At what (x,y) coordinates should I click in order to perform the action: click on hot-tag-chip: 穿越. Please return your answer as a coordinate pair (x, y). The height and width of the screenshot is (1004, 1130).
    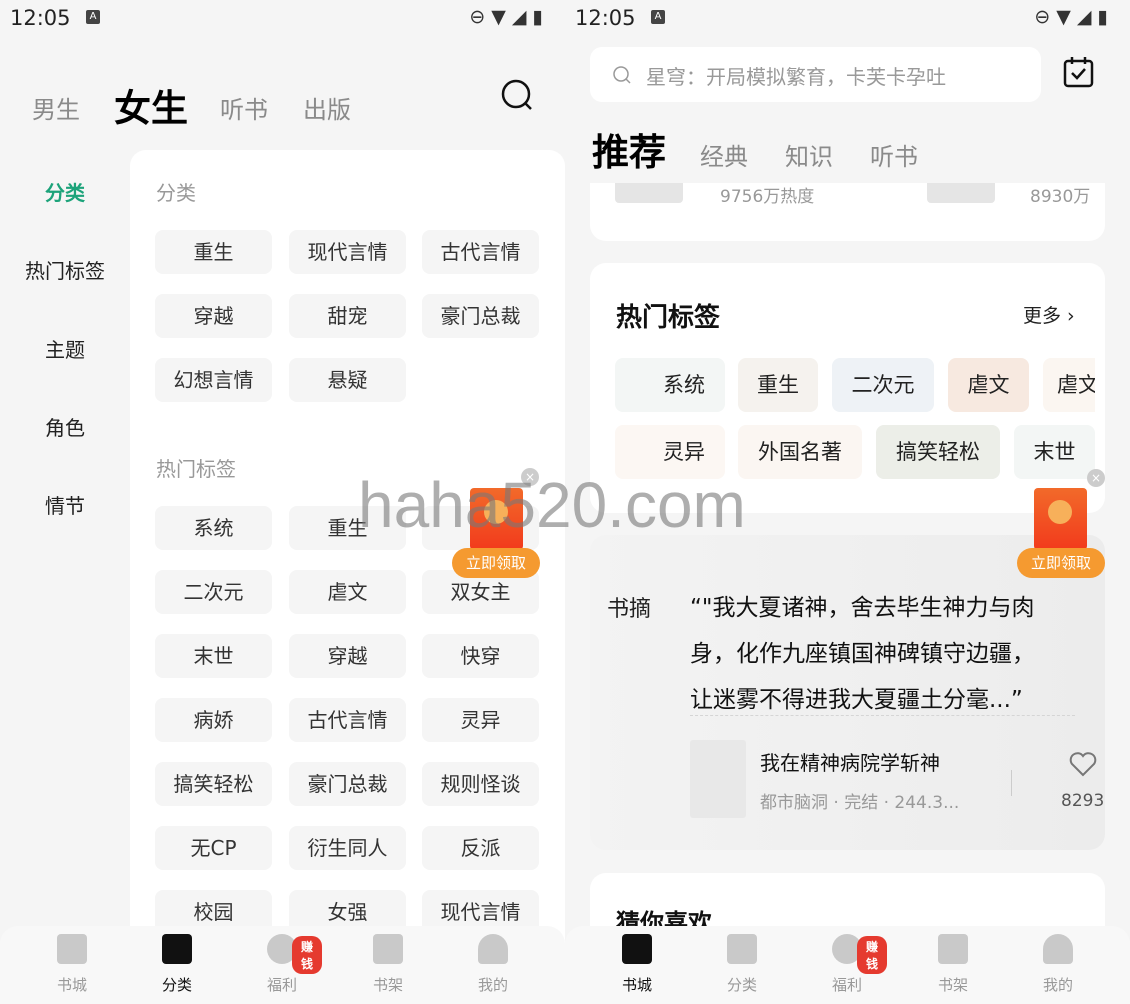
    Looking at the image, I should click on (347, 656).